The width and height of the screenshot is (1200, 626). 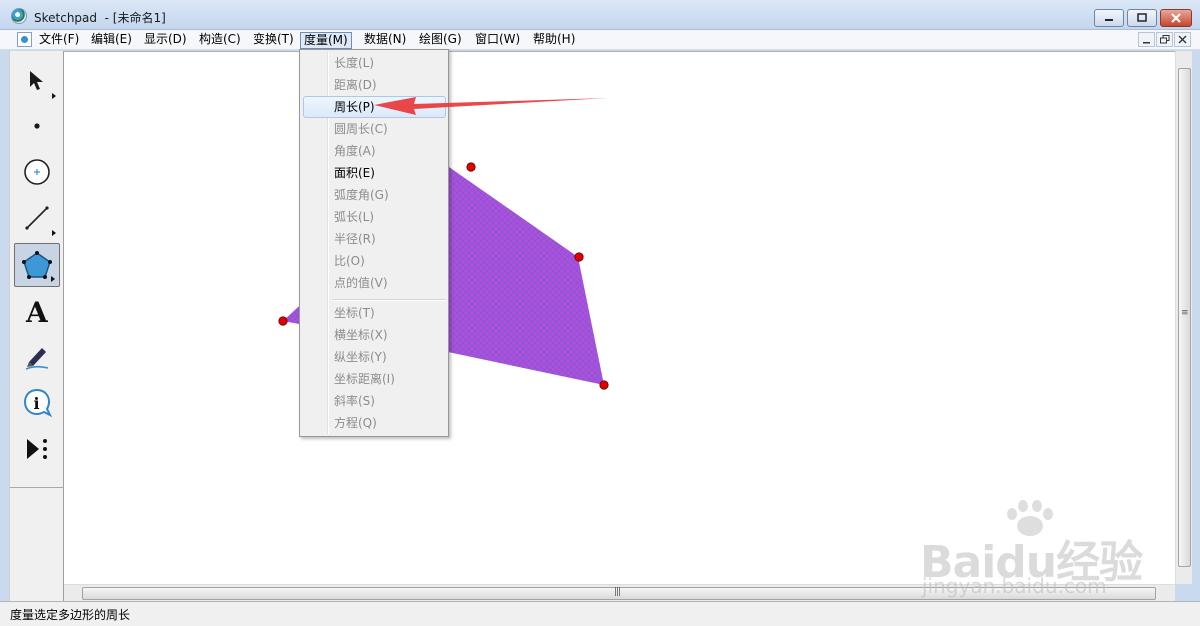 I want to click on arrow-select-icon, so click(x=36, y=80).